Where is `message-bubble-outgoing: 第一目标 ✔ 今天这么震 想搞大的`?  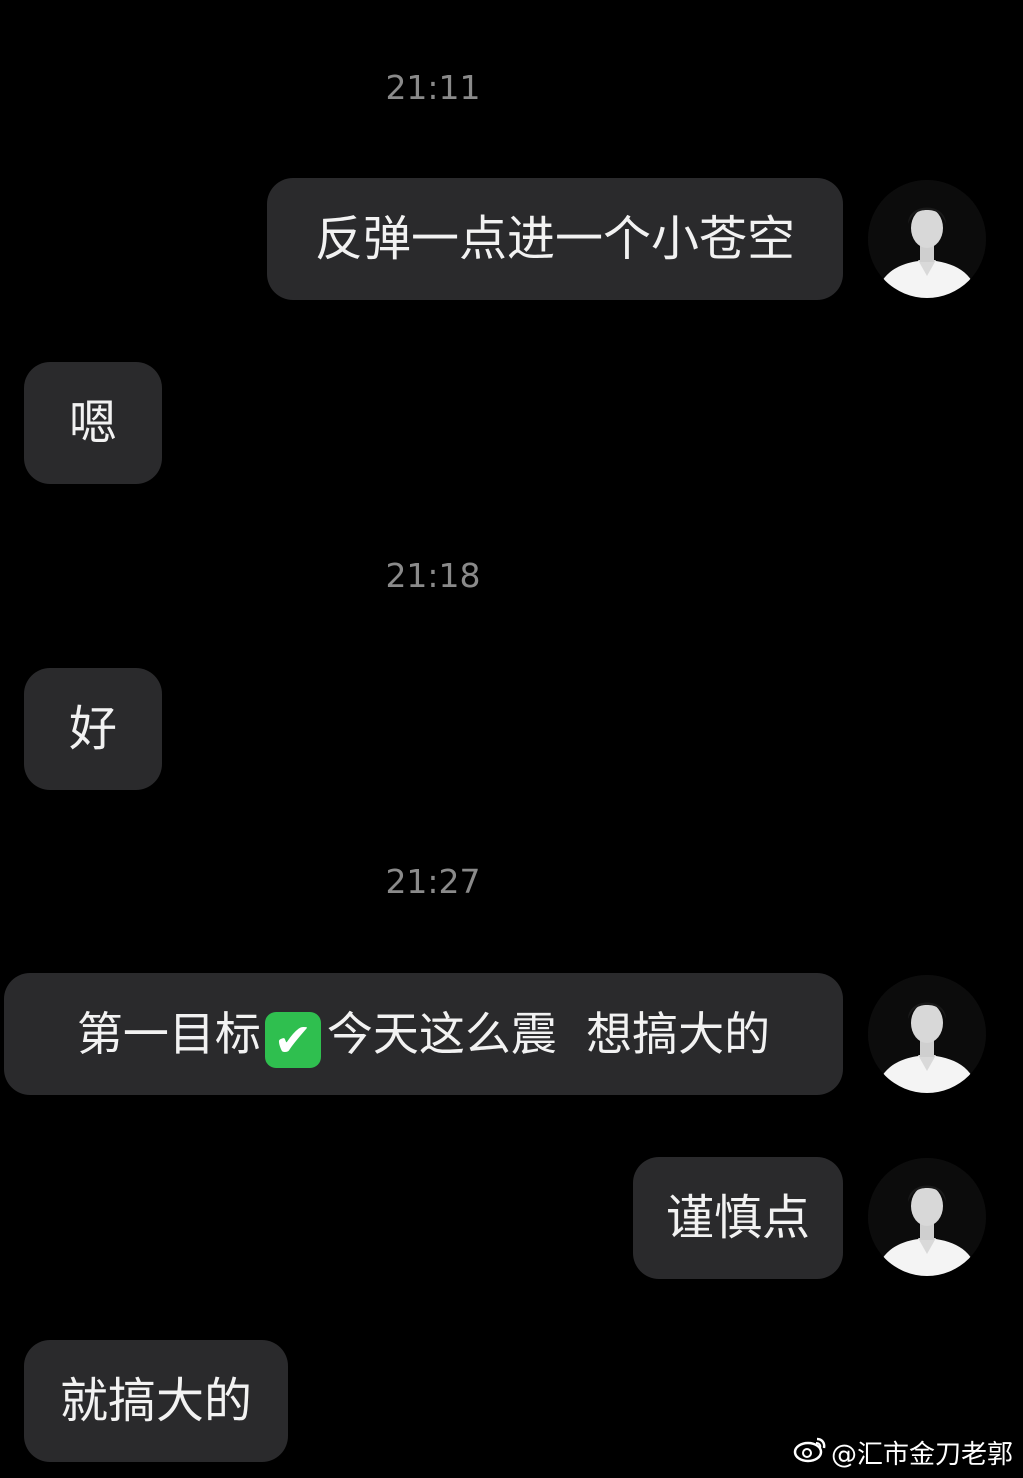 message-bubble-outgoing: 第一目标 ✔ 今天这么震 想搞大的 is located at coordinates (423, 1034).